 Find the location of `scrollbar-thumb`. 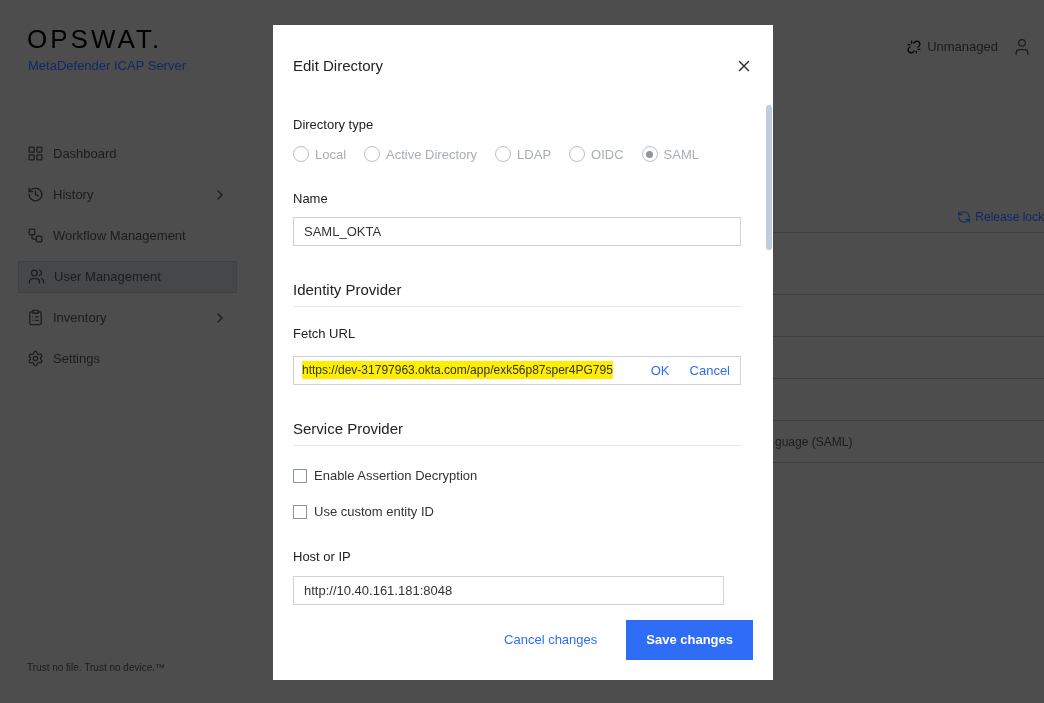

scrollbar-thumb is located at coordinates (769, 177).